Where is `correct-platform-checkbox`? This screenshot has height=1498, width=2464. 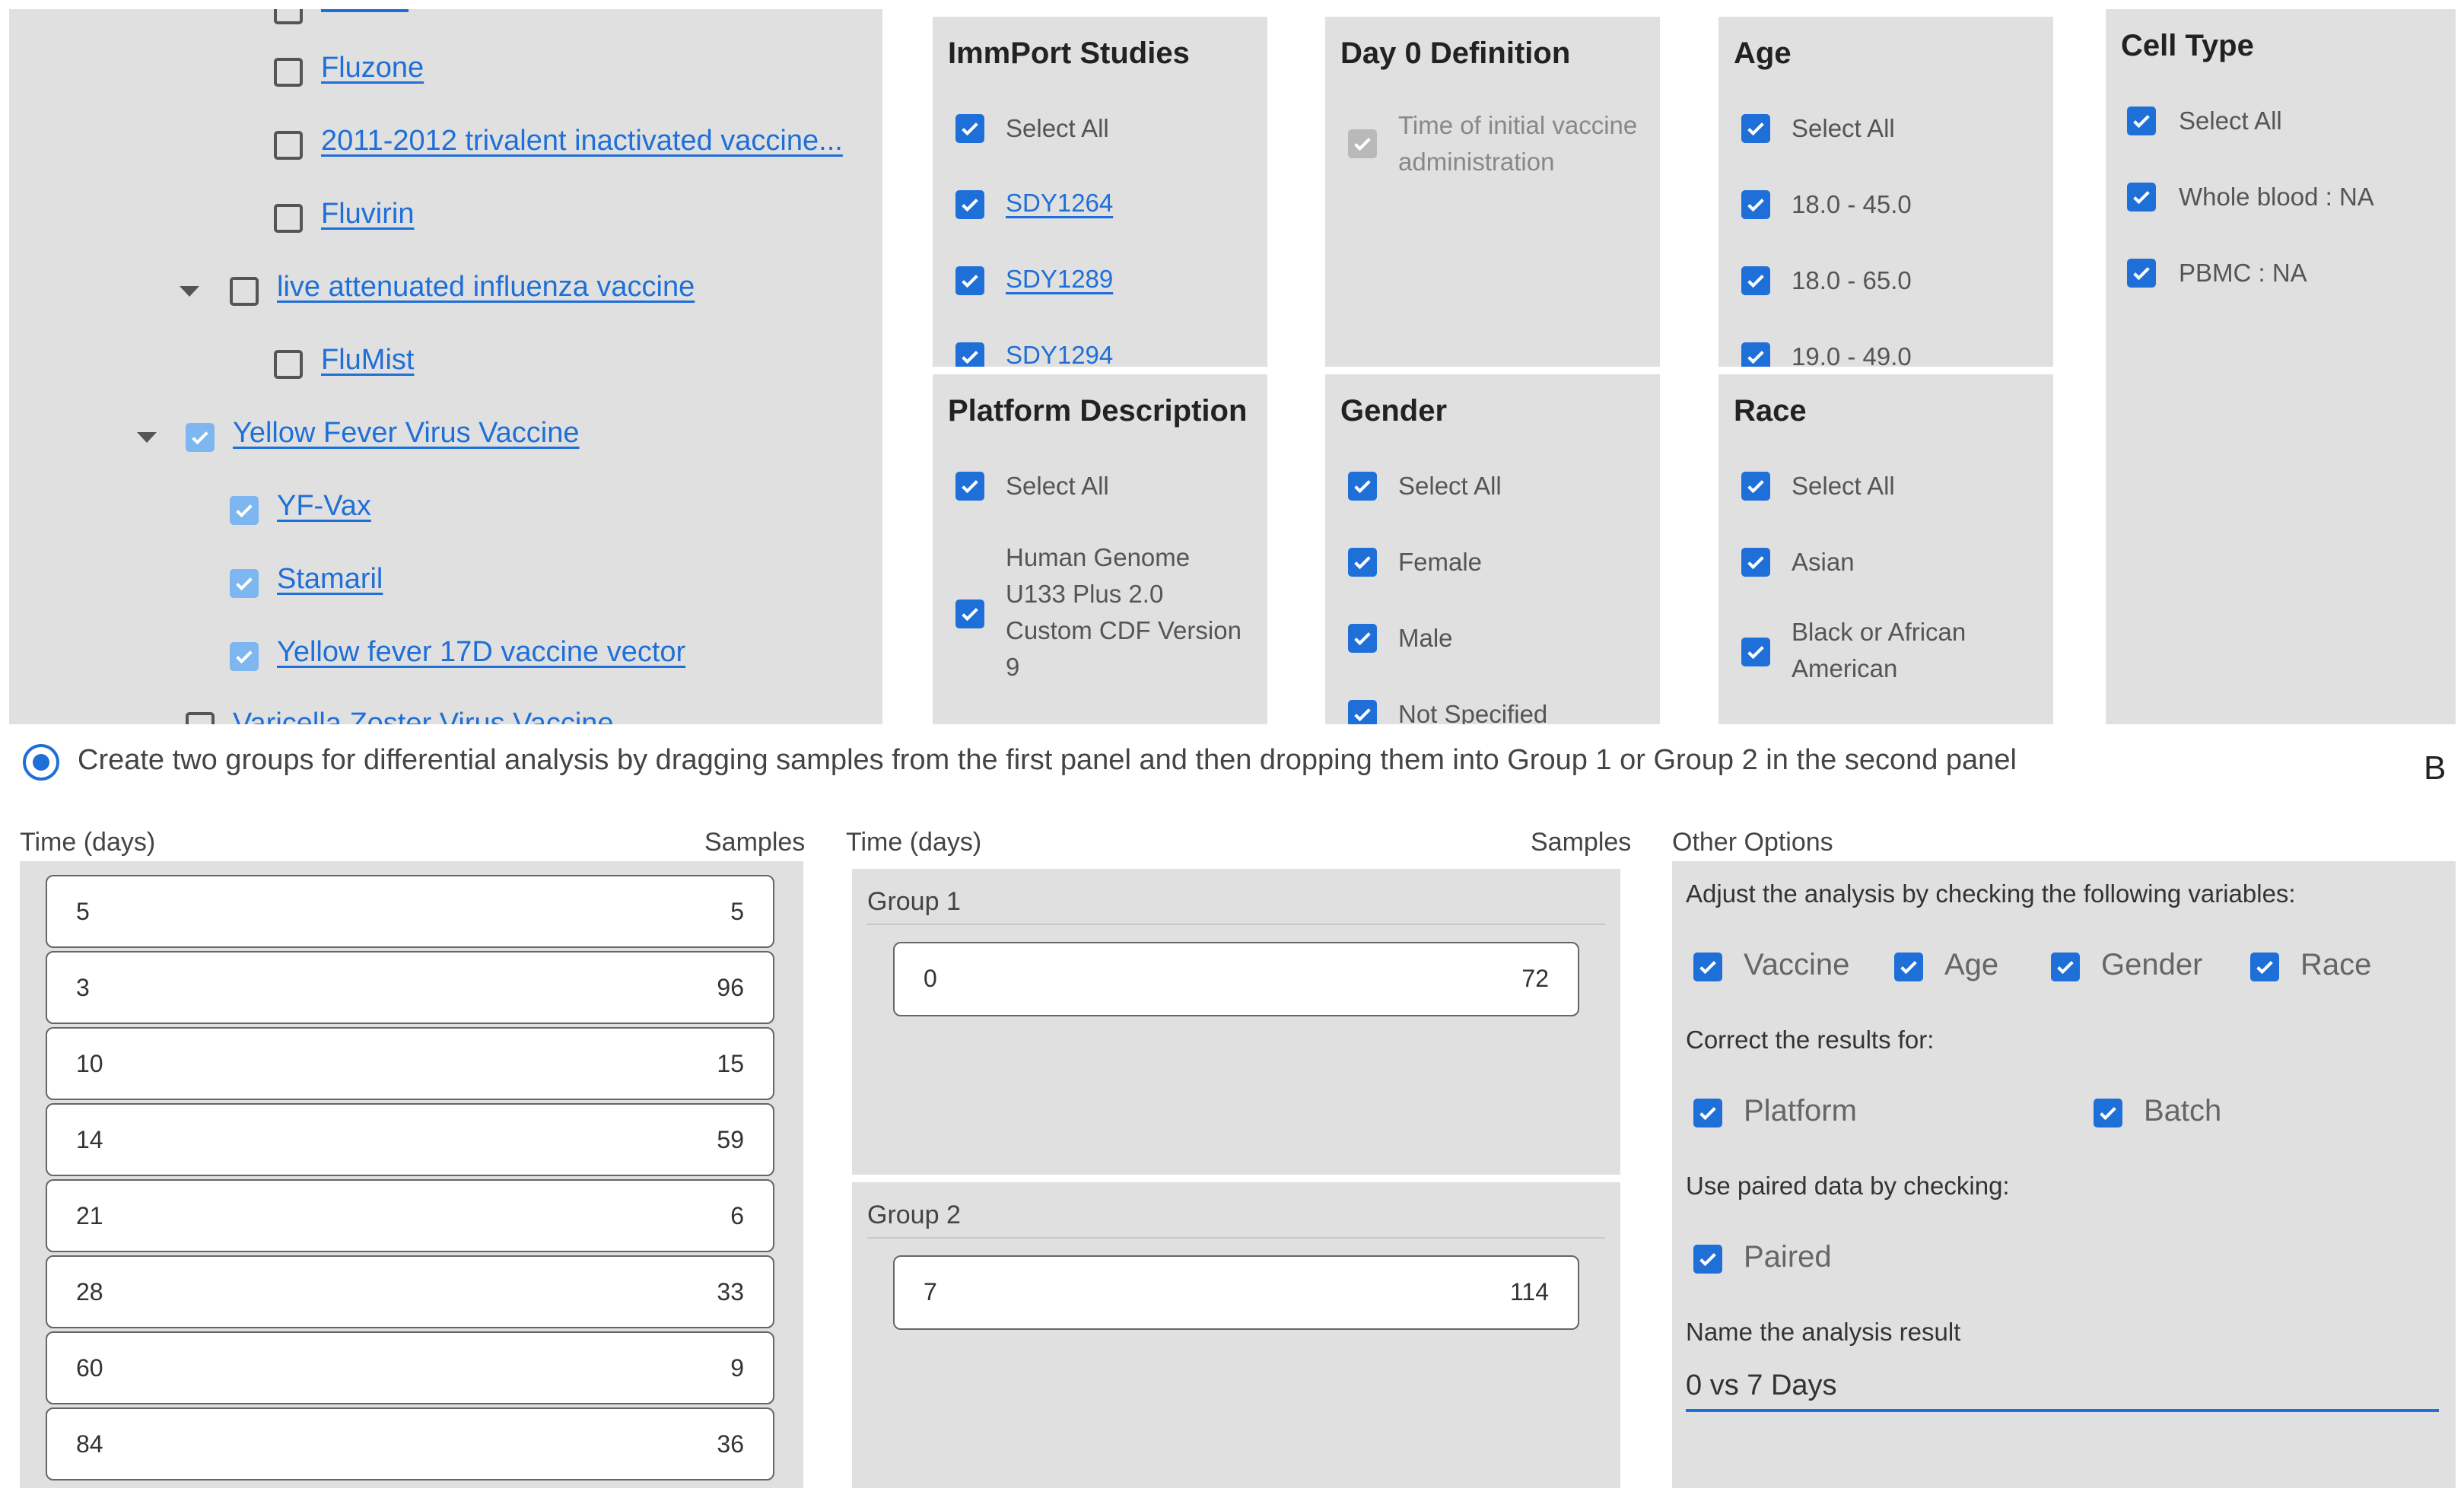
correct-platform-checkbox is located at coordinates (1707, 1113).